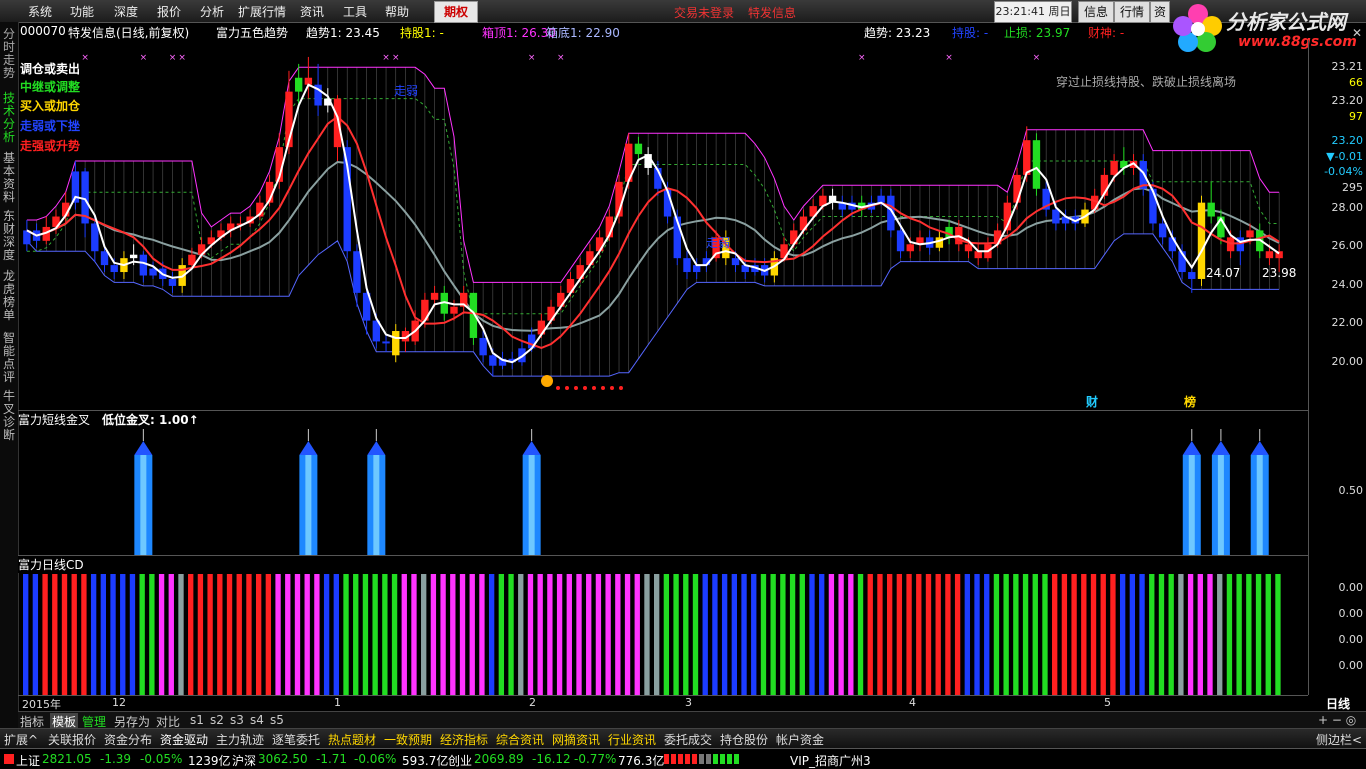 The image size is (1366, 769). I want to click on menu-item-depth: 深度, so click(126, 11).